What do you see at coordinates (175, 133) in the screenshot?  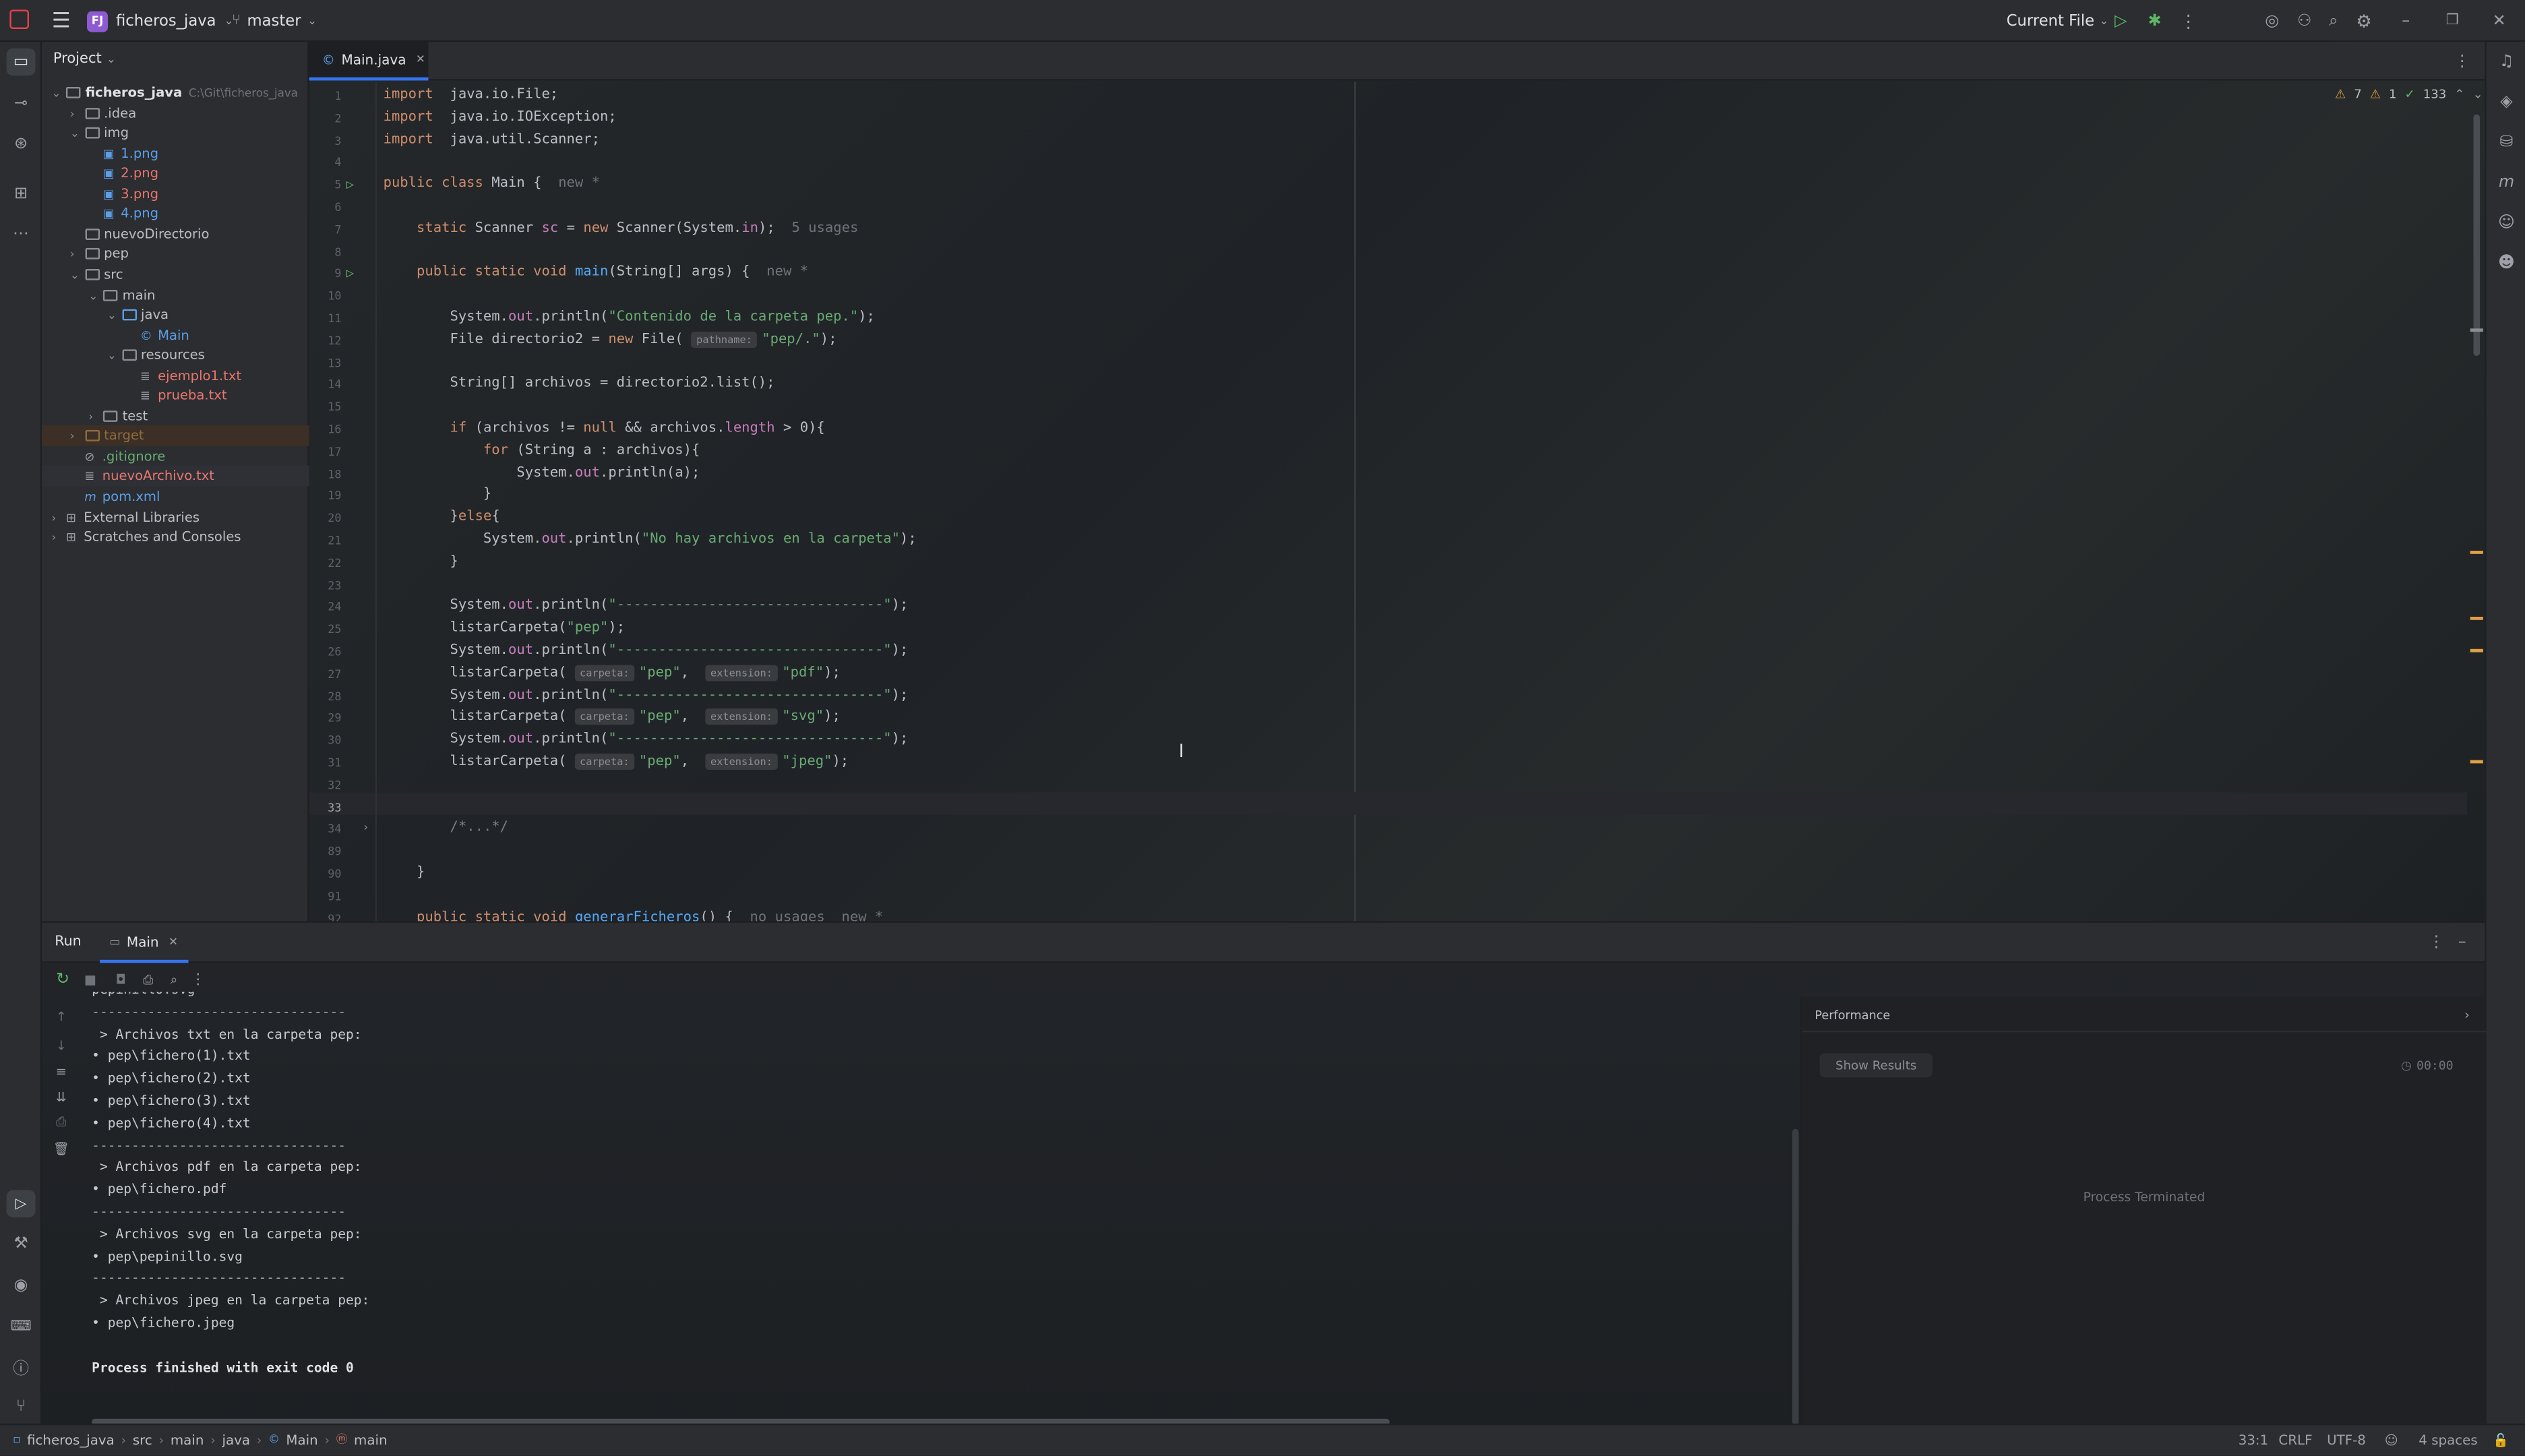 I see `tree-item-img: ⌄ img` at bounding box center [175, 133].